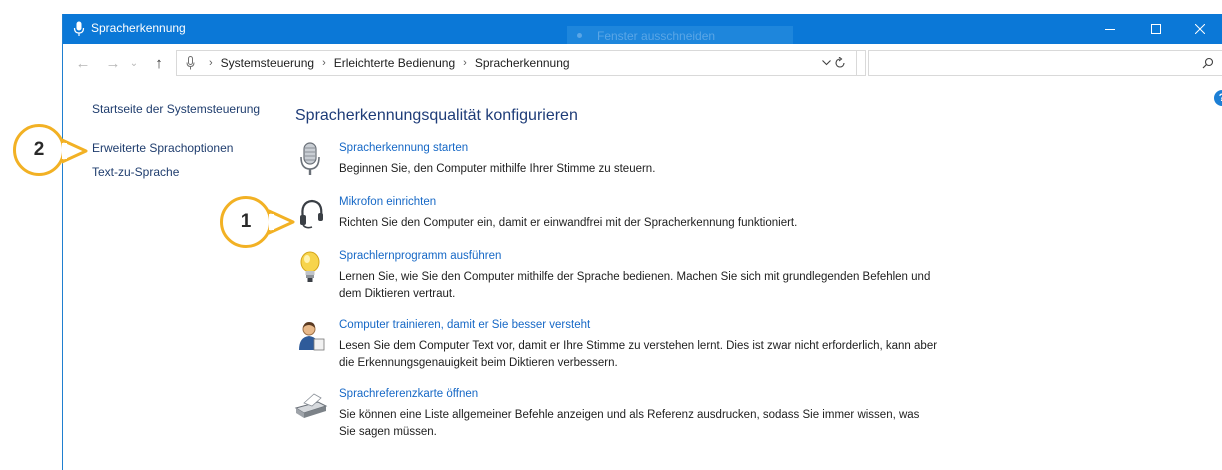 The image size is (1222, 470). What do you see at coordinates (436, 115) in the screenshot?
I see `page-title: Spracherkennungsqualität konfigurieren` at bounding box center [436, 115].